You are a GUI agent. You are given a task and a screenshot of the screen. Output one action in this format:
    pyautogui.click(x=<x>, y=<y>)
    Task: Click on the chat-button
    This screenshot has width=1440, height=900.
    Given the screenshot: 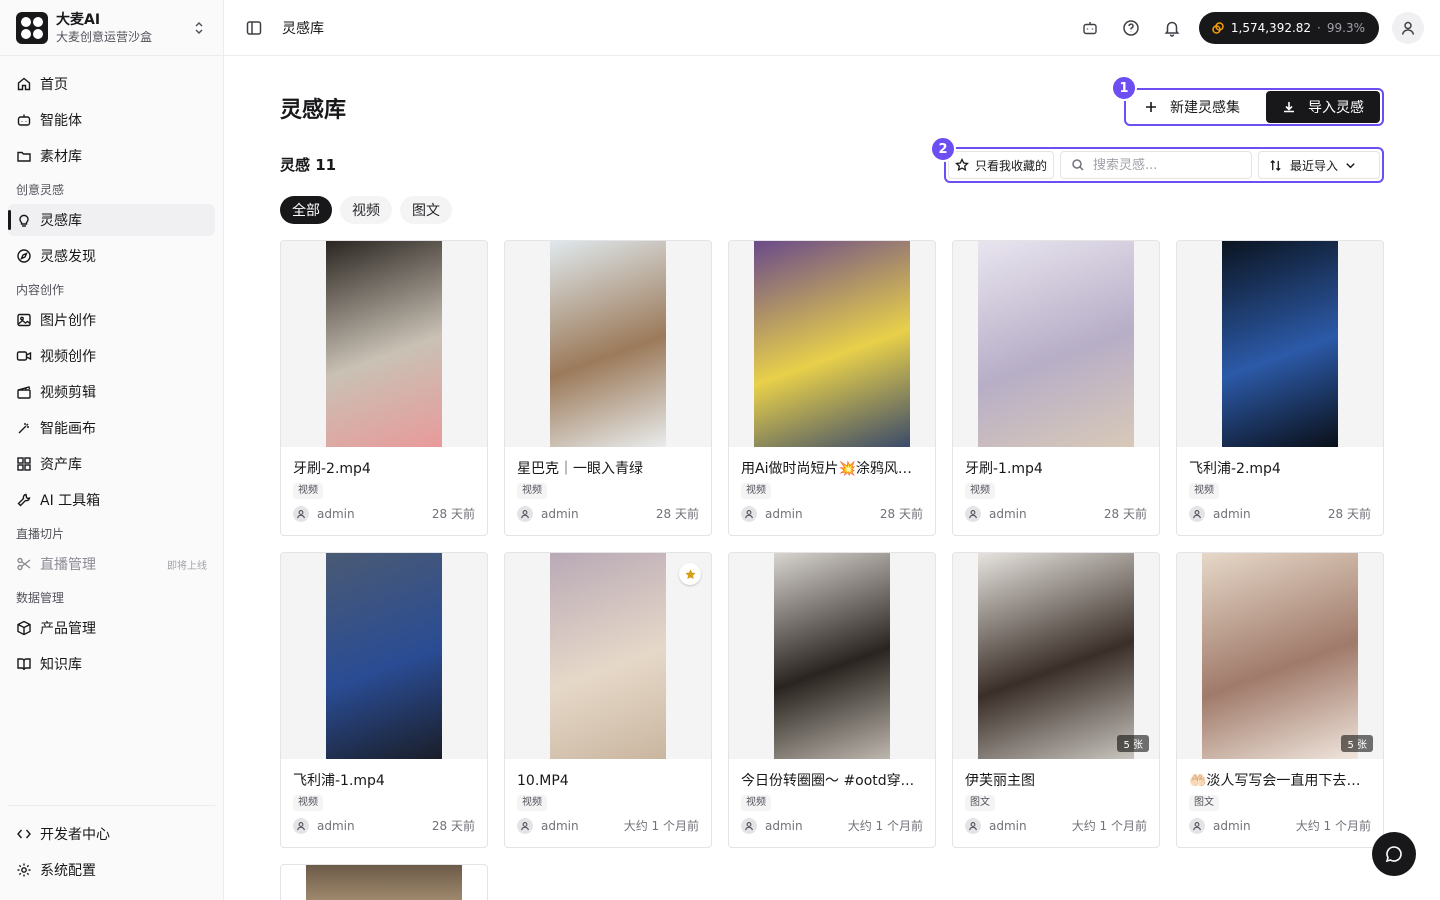 What is the action you would take?
    pyautogui.click(x=1394, y=854)
    